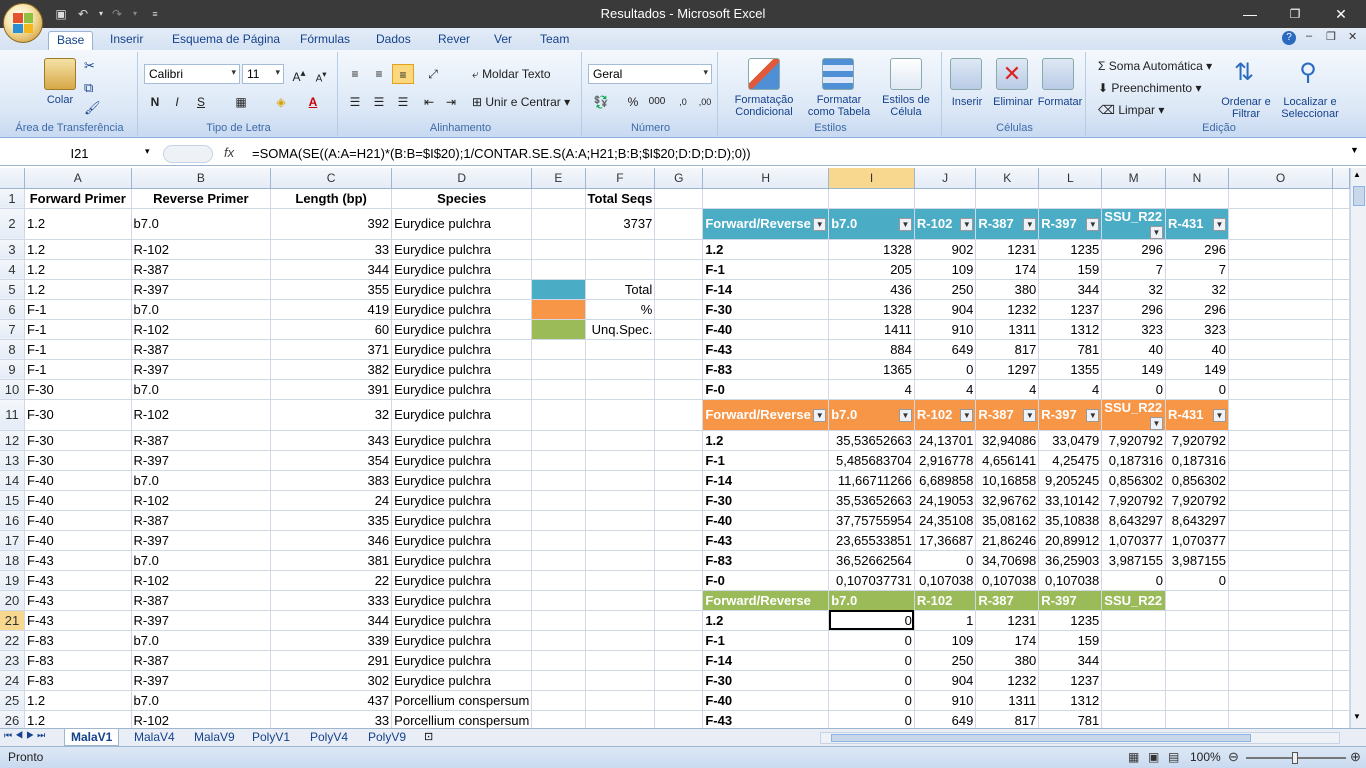  What do you see at coordinates (13, 224) in the screenshot?
I see `row-header: 2` at bounding box center [13, 224].